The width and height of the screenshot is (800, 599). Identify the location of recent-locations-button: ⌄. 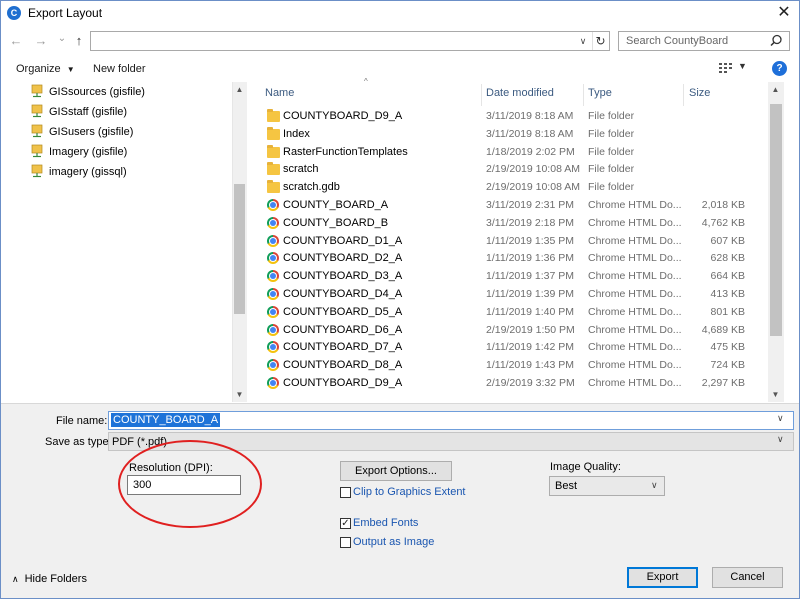
(62, 39).